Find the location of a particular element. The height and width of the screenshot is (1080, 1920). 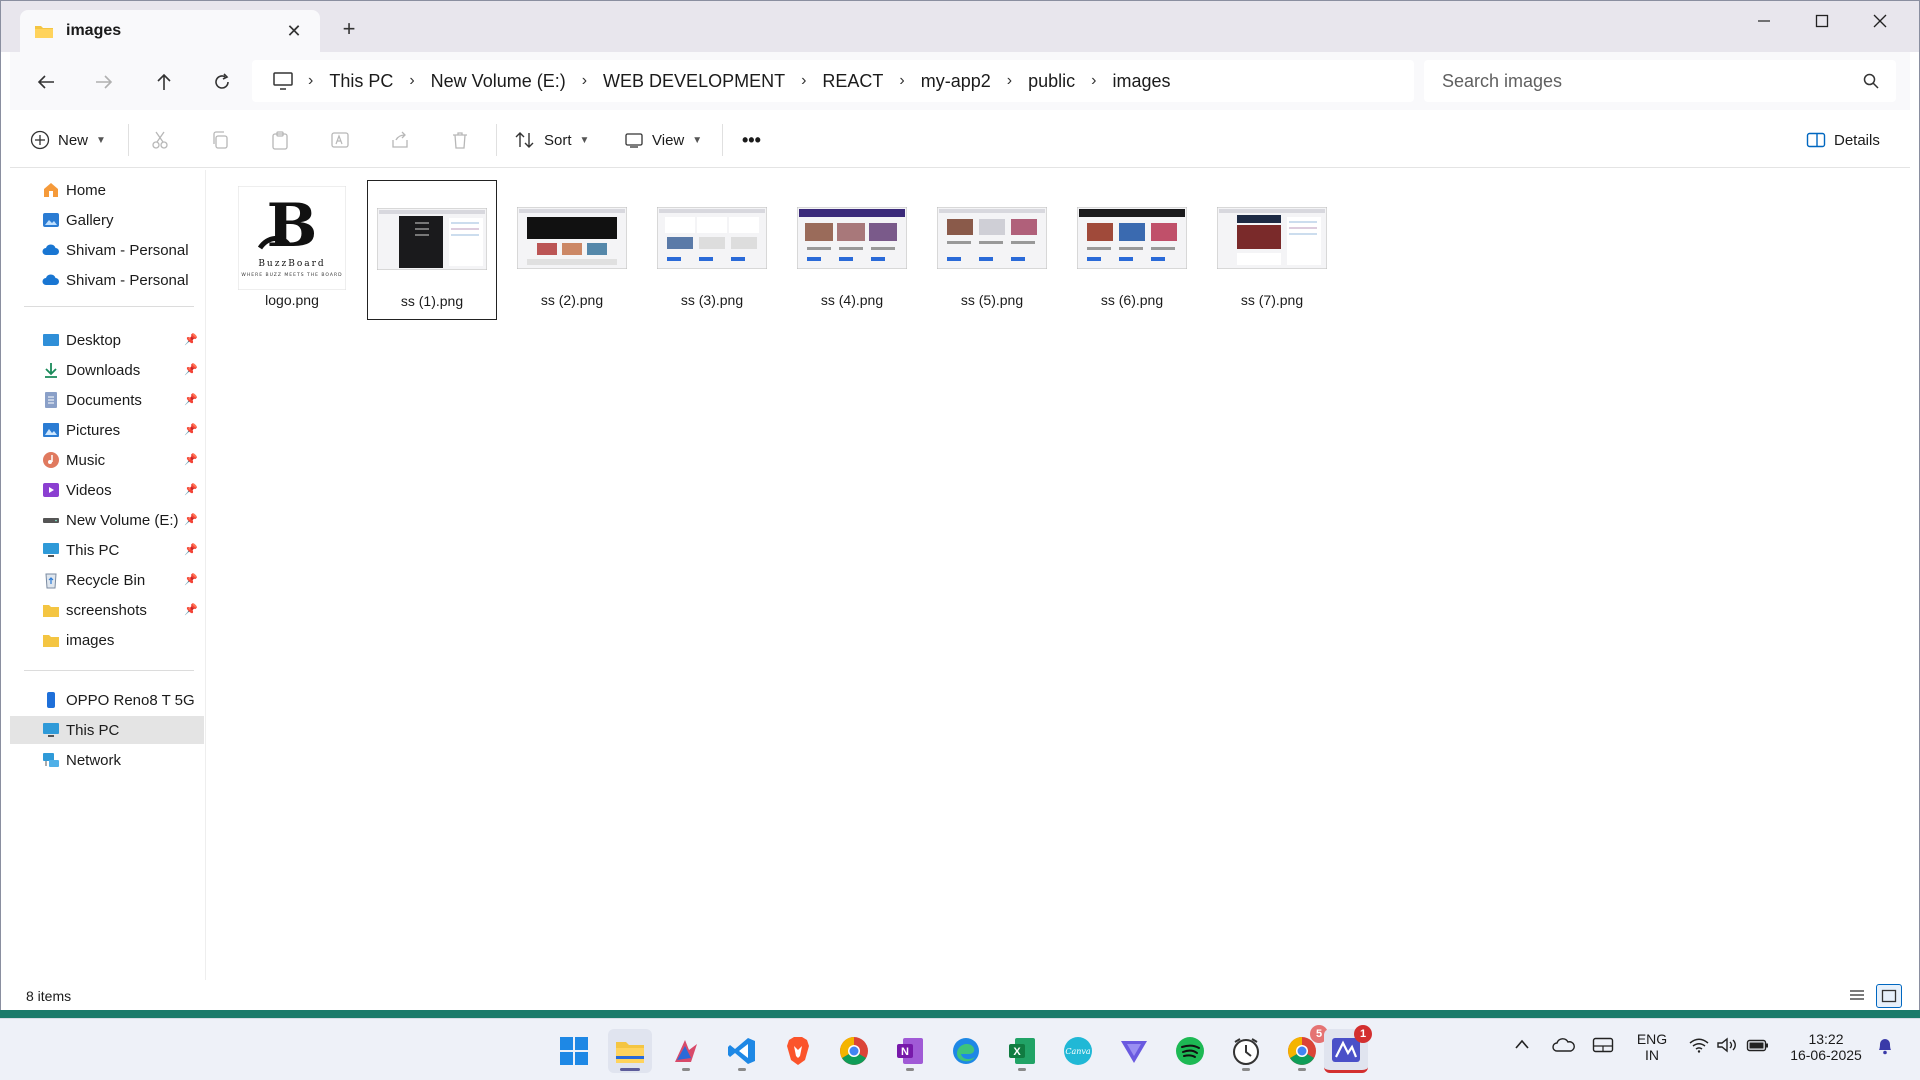

back-button is located at coordinates (46, 82).